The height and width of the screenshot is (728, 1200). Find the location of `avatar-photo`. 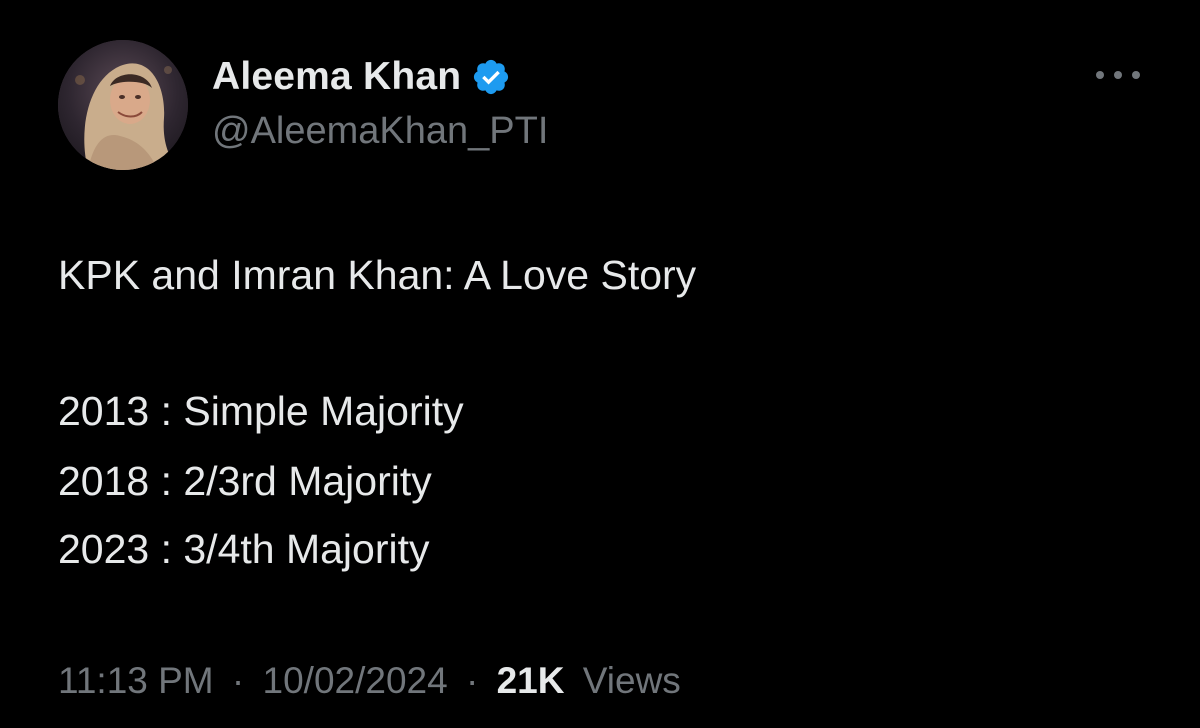

avatar-photo is located at coordinates (123, 105).